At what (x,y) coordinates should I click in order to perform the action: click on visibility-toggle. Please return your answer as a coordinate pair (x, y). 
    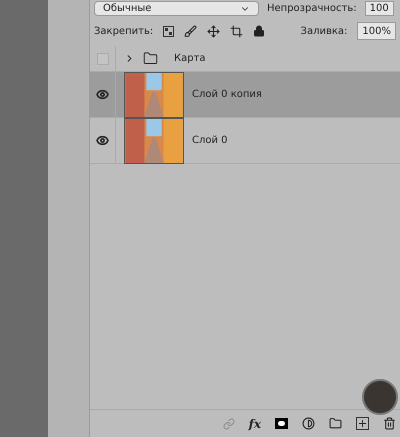
    Looking at the image, I should click on (102, 58).